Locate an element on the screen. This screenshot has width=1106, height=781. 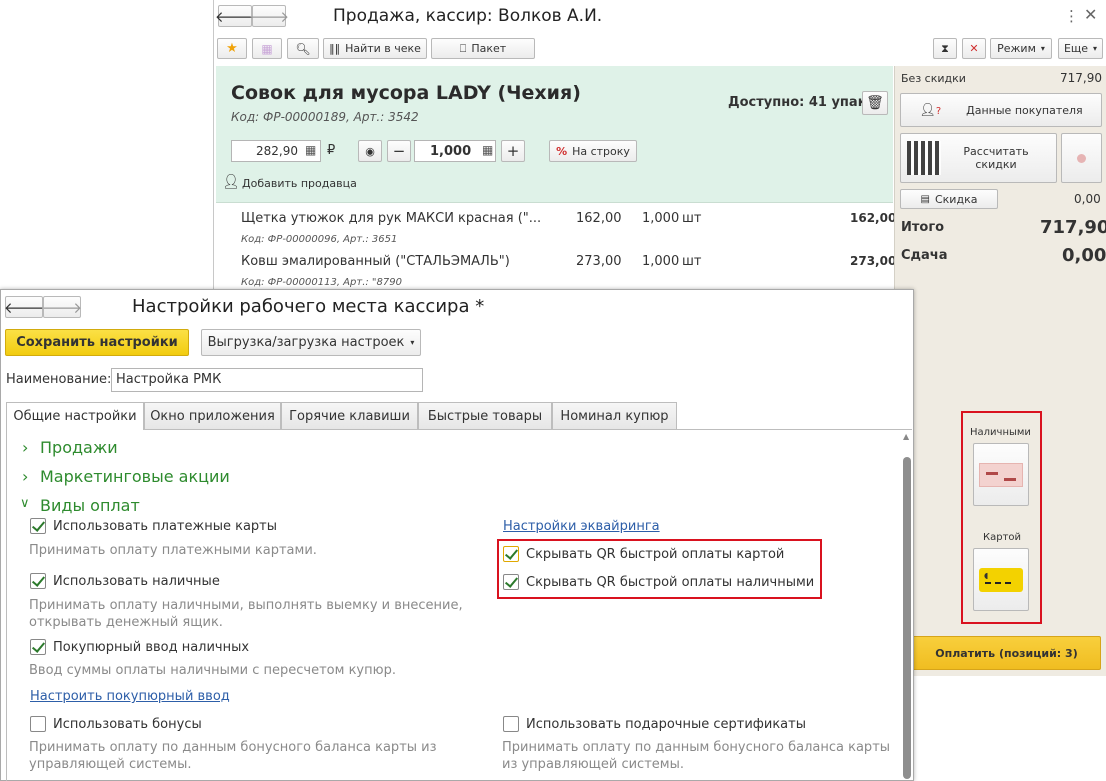
list-item-qty: 1,000 is located at coordinates (661, 218).